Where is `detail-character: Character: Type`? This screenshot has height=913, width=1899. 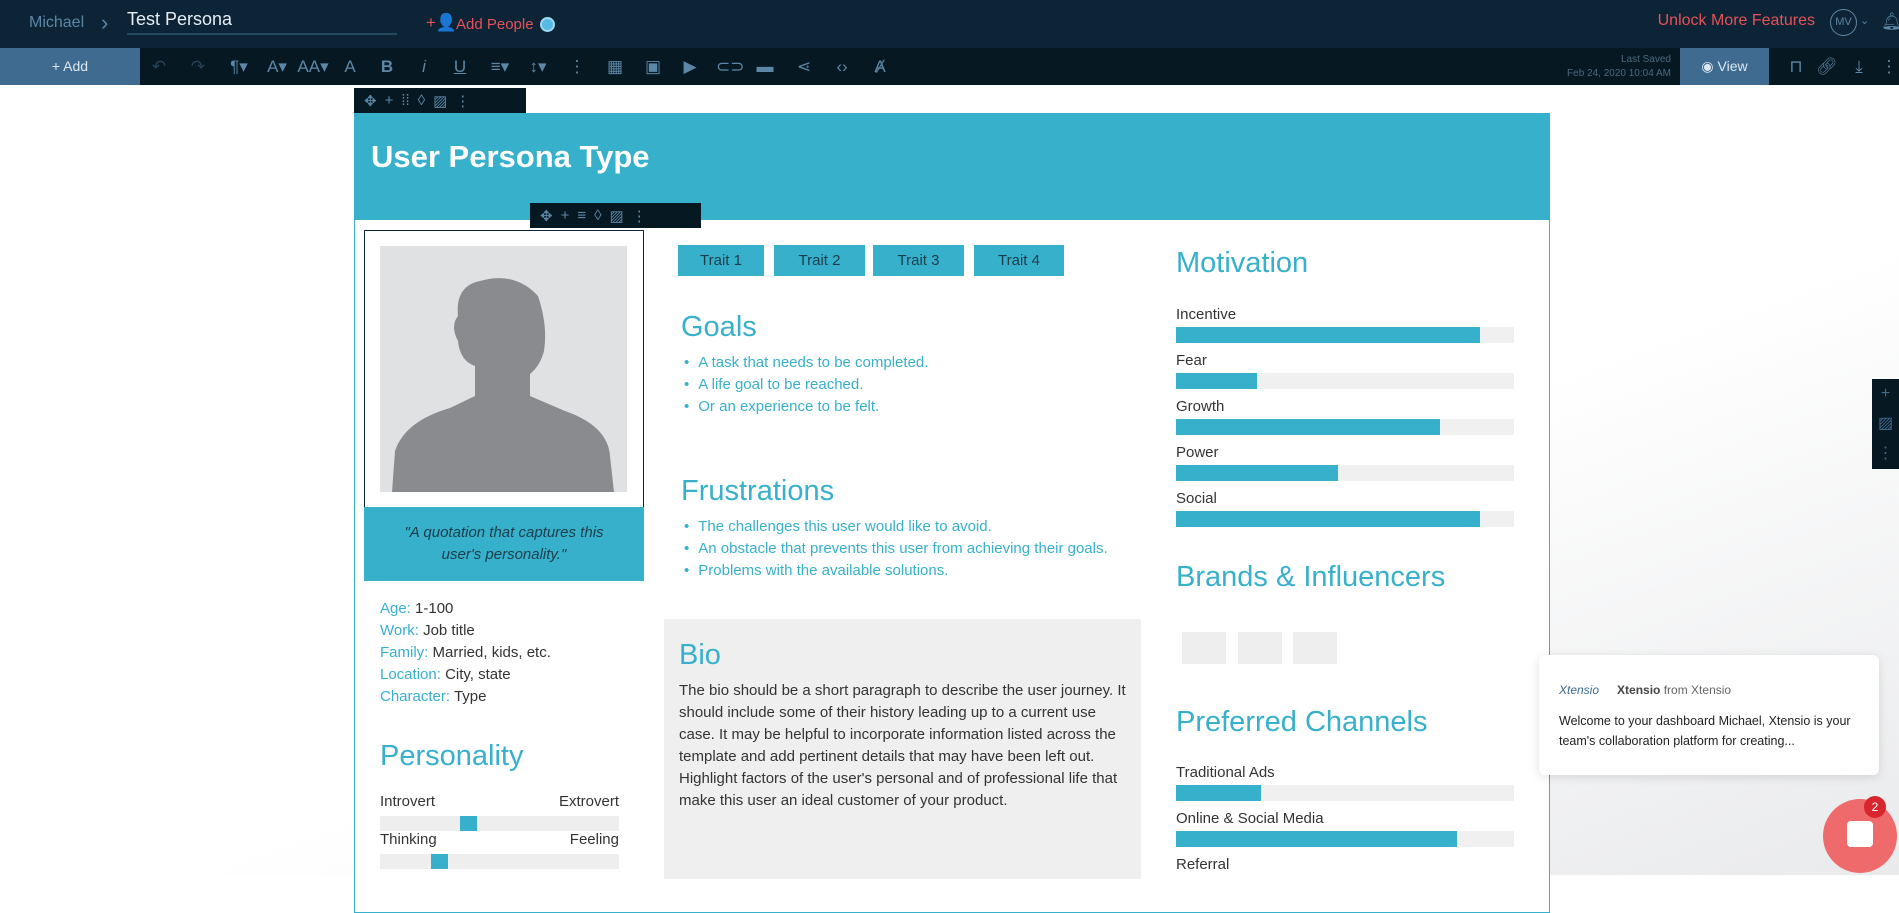
detail-character: Character: Type is located at coordinates (465, 697).